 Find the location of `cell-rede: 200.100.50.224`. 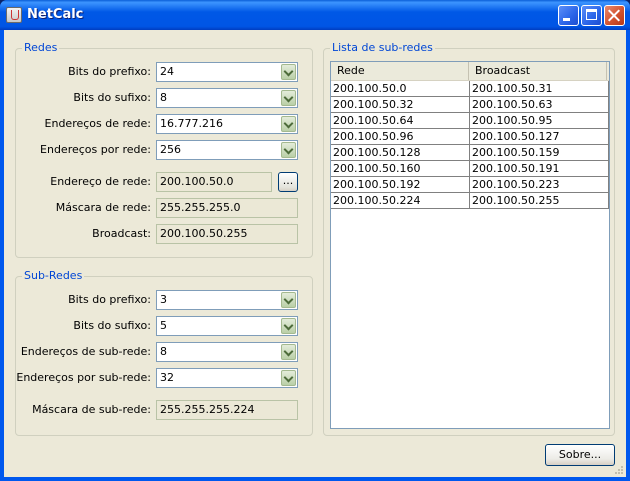

cell-rede: 200.100.50.224 is located at coordinates (400, 201).